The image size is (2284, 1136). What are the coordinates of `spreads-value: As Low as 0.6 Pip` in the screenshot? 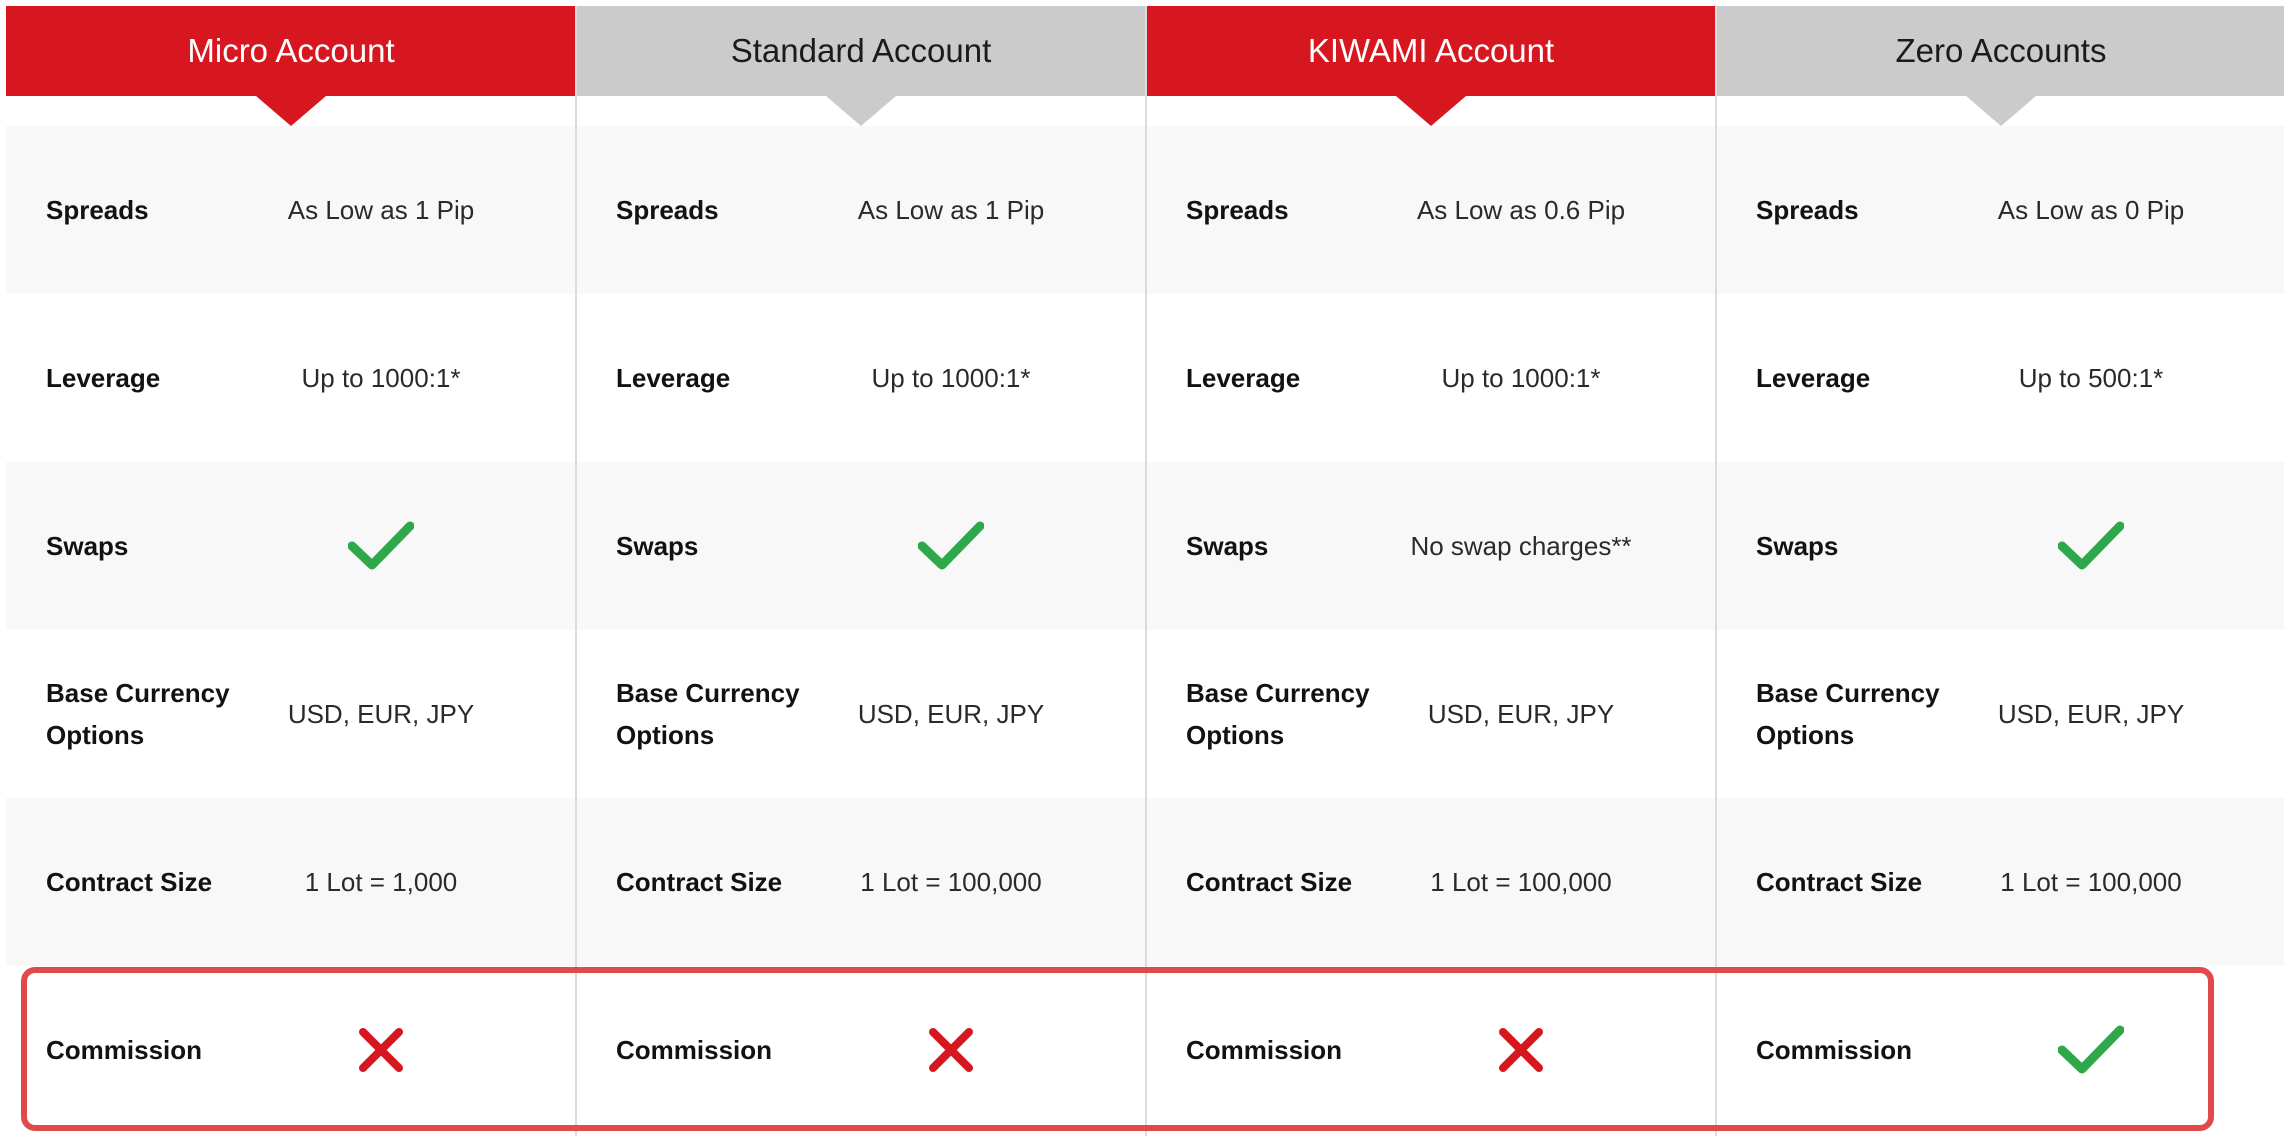 It's located at (1521, 209).